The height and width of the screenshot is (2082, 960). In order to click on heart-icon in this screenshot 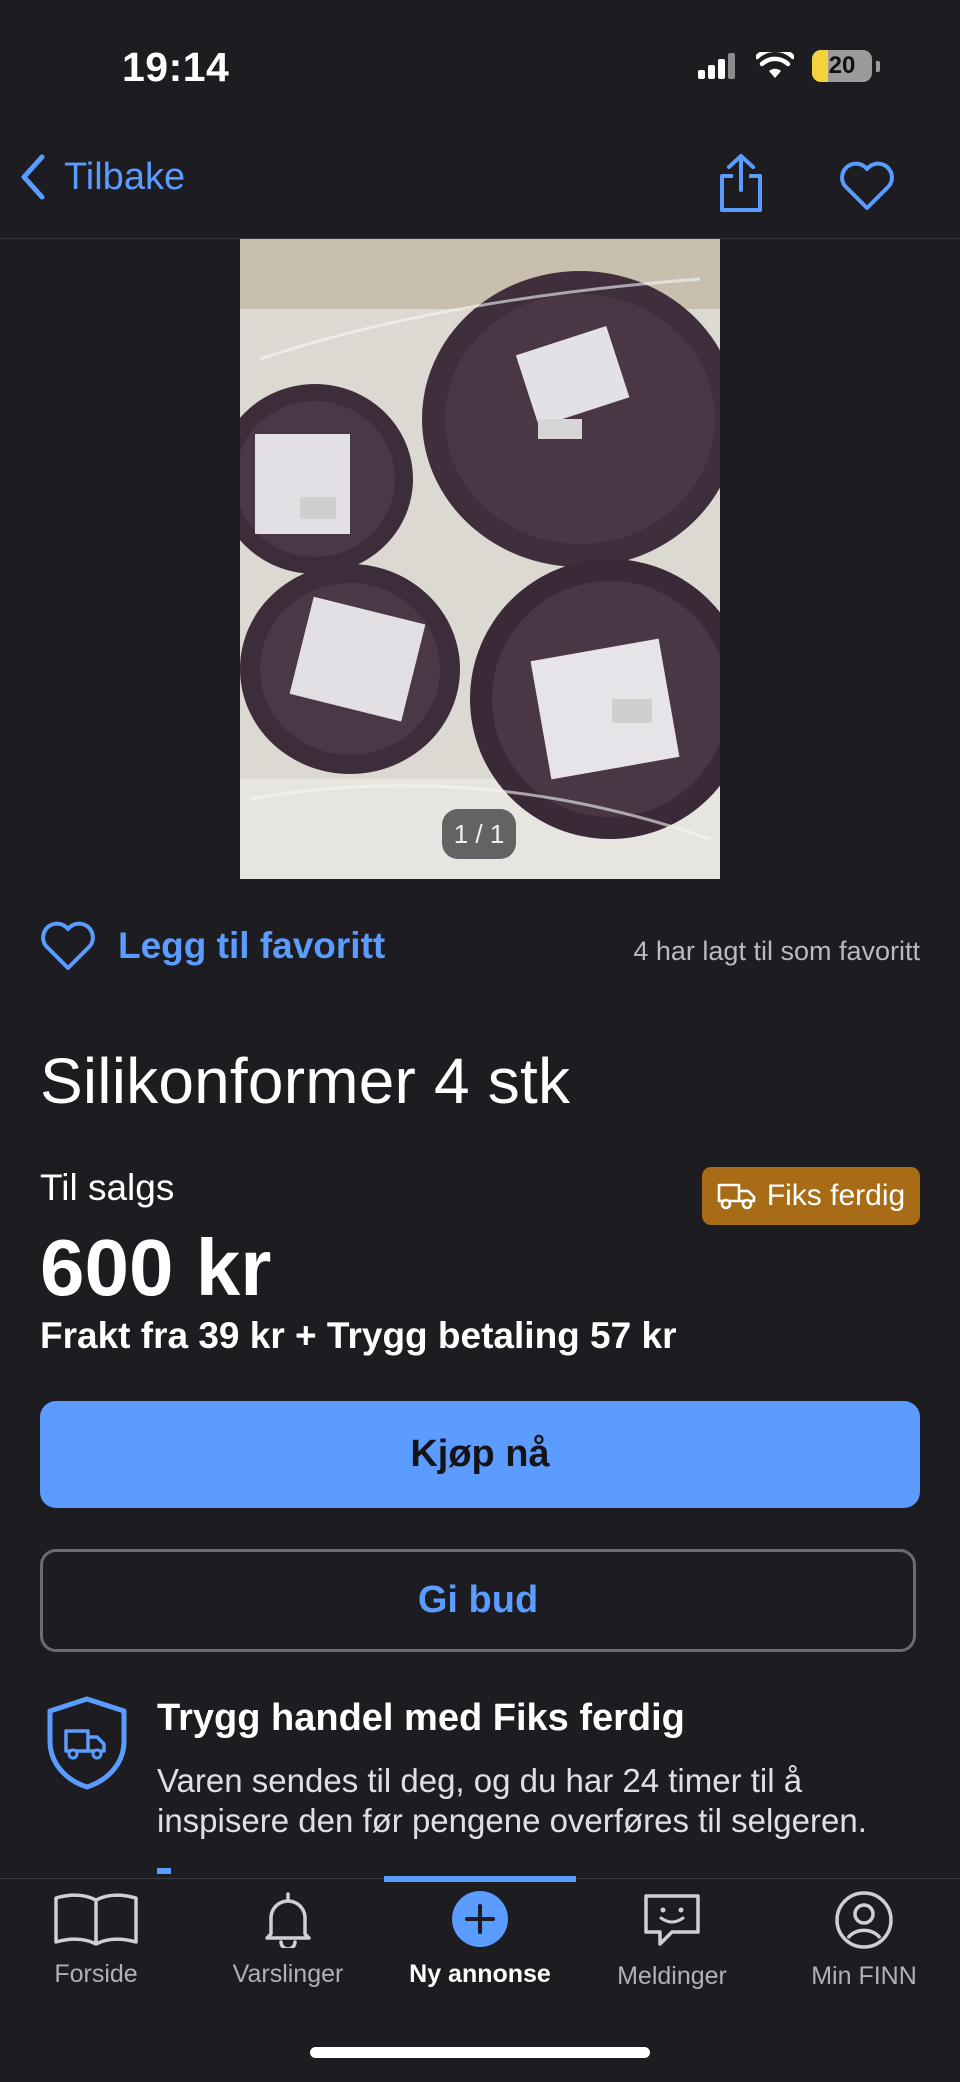, I will do `click(867, 185)`.